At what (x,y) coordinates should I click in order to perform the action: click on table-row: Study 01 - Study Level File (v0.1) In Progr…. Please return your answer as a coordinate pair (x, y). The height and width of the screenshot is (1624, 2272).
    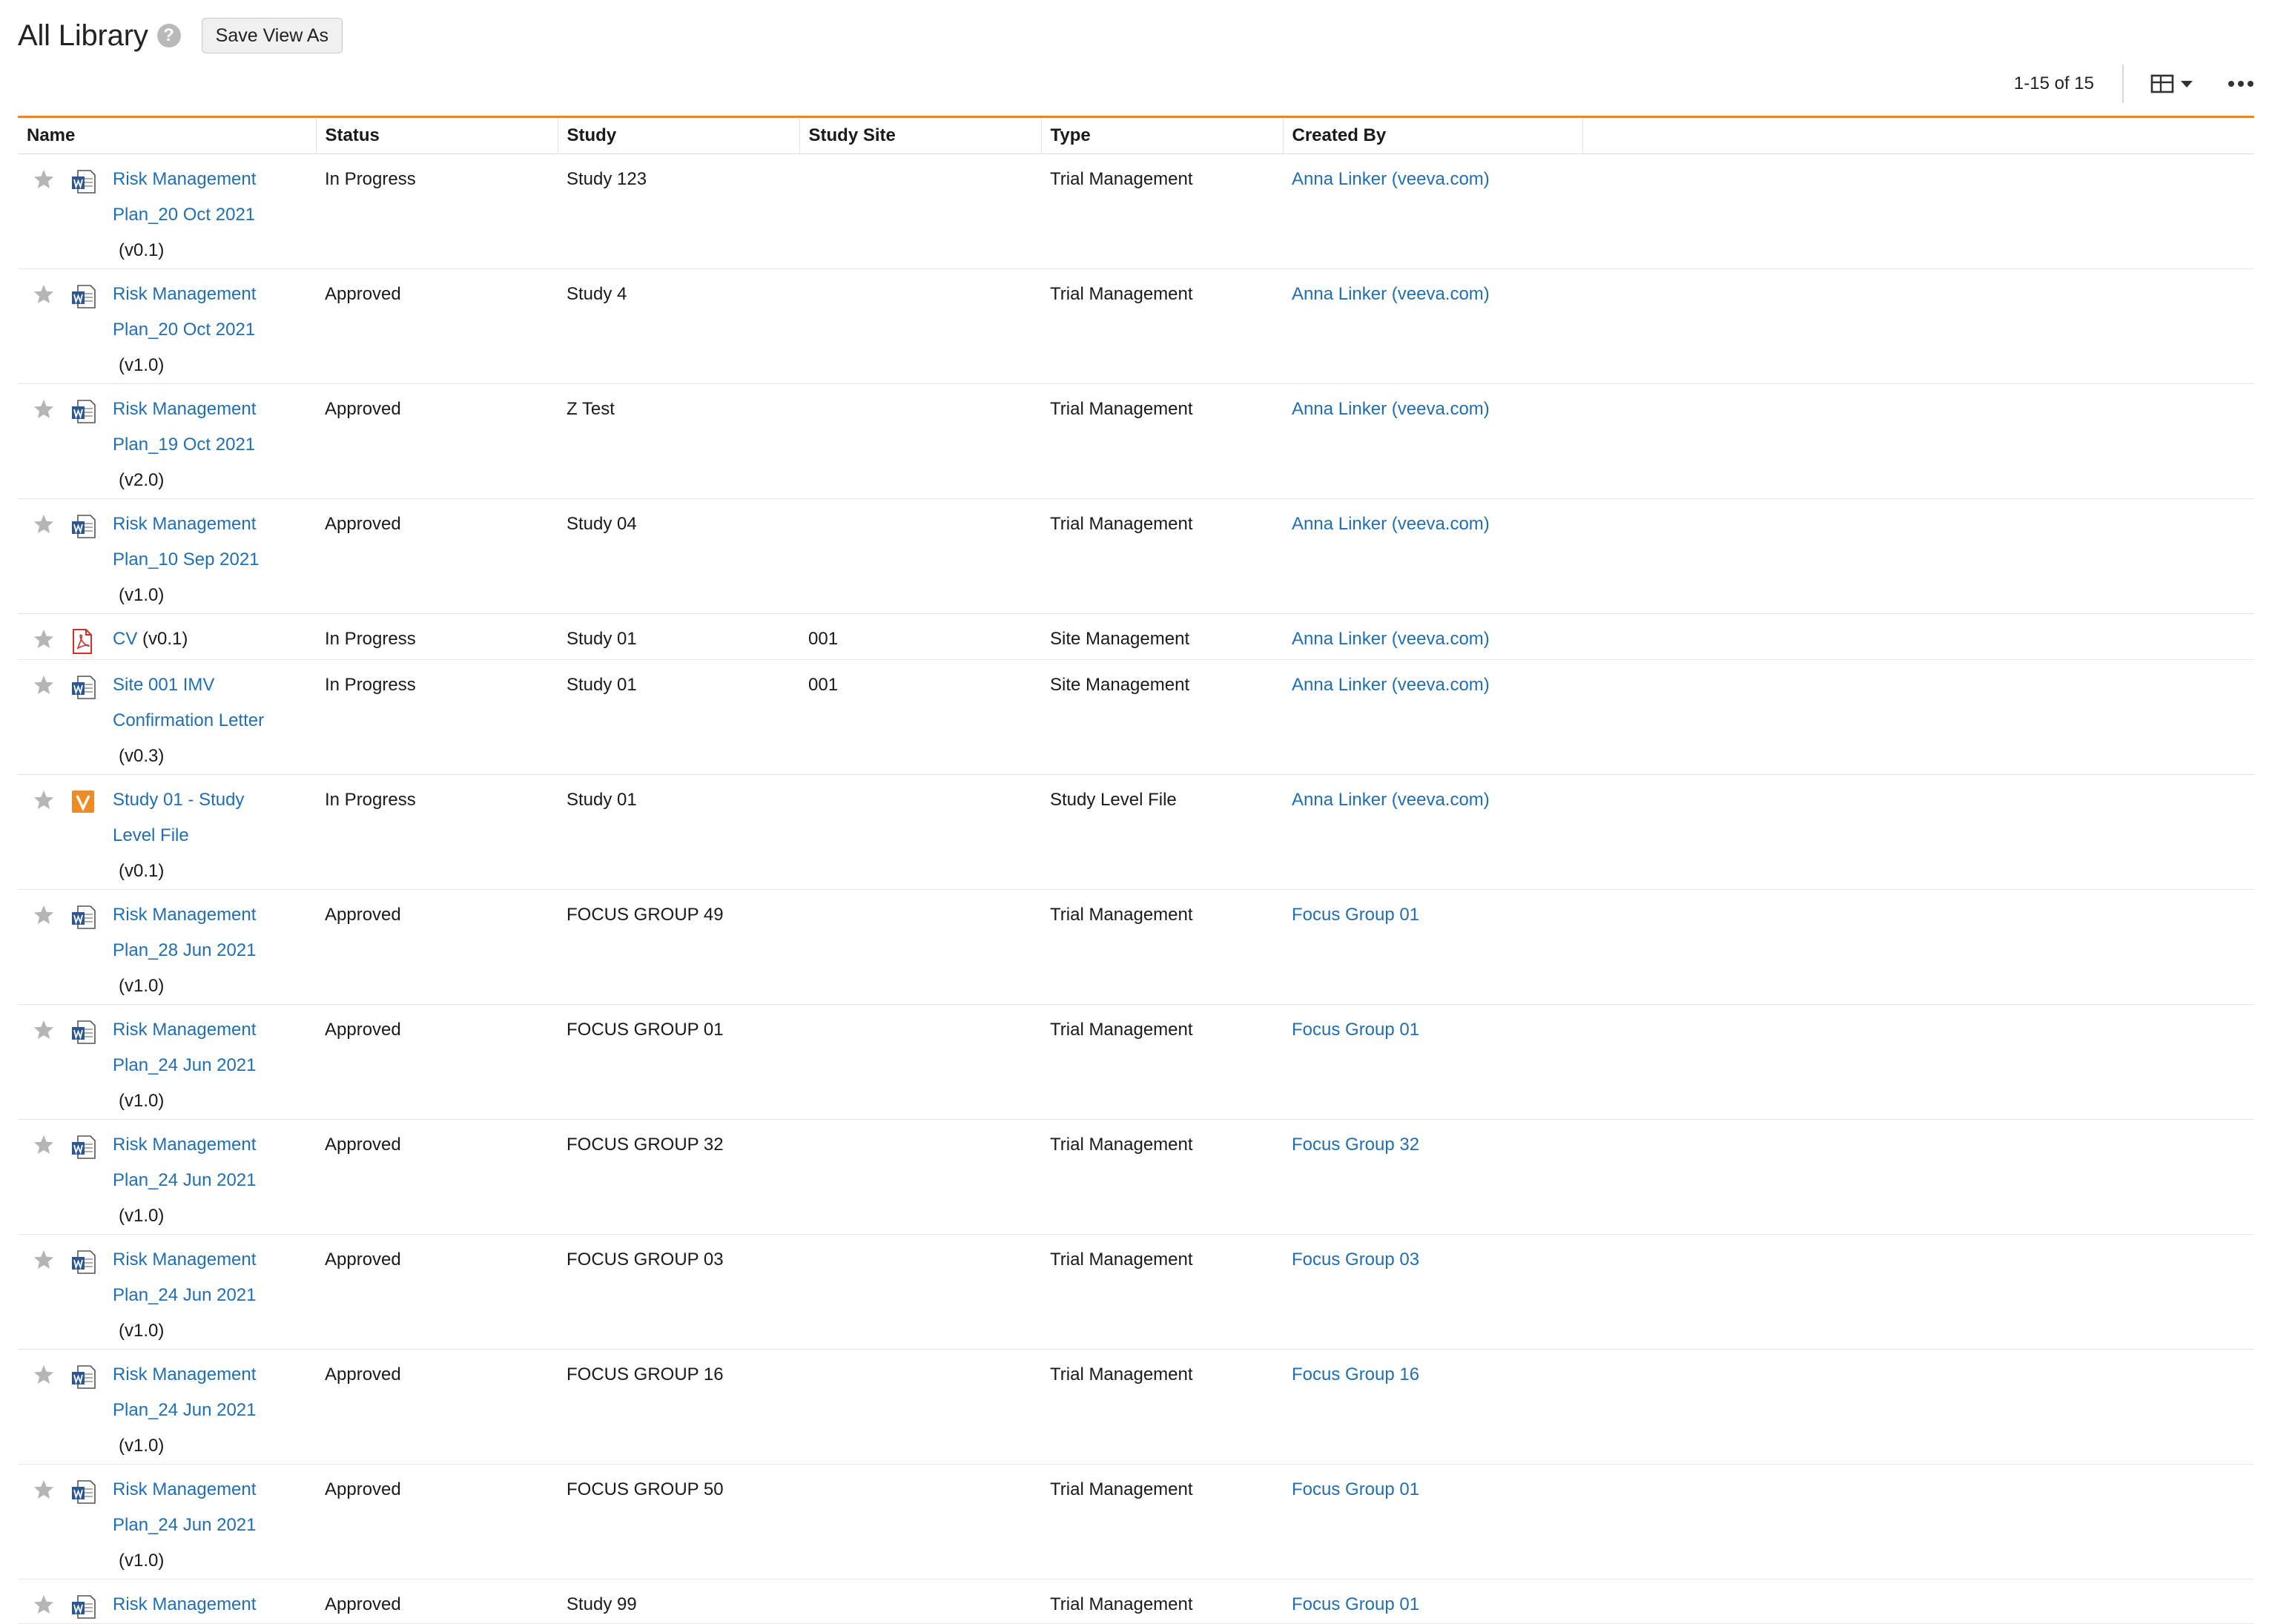
    Looking at the image, I should click on (1136, 832).